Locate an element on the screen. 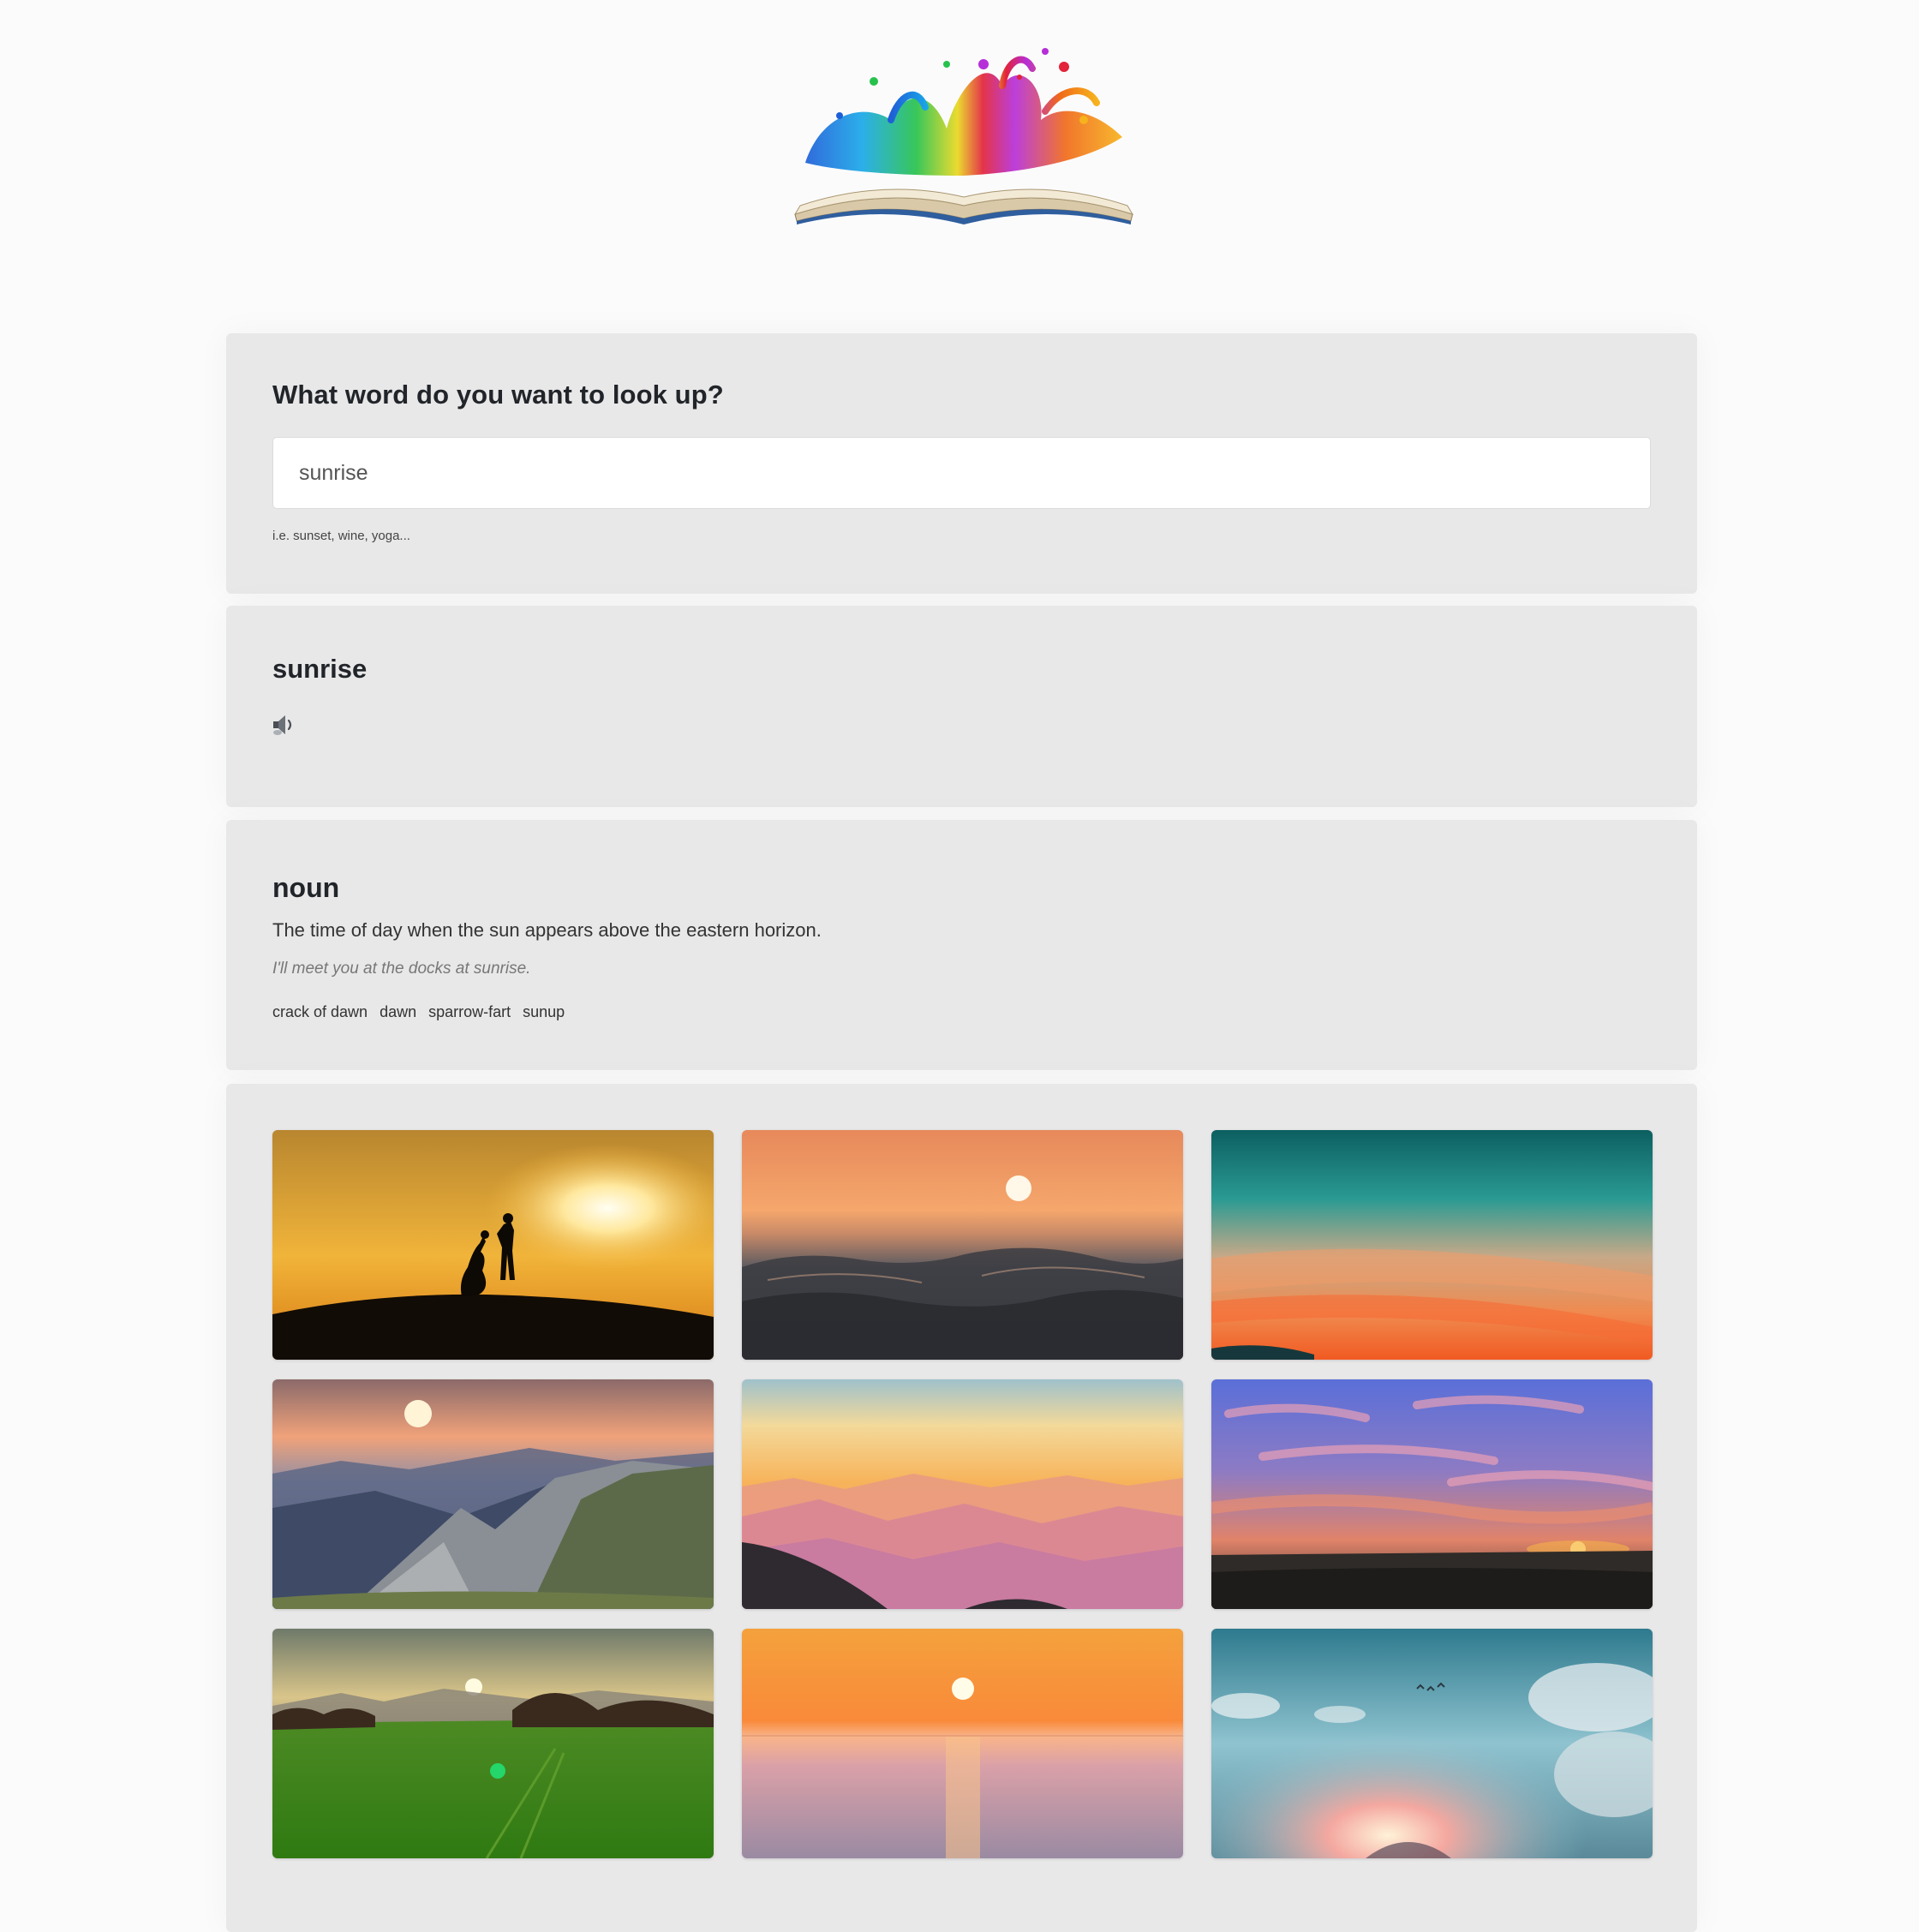 Image resolution: width=1919 pixels, height=1932 pixels. word-card: sunrise is located at coordinates (961, 706).